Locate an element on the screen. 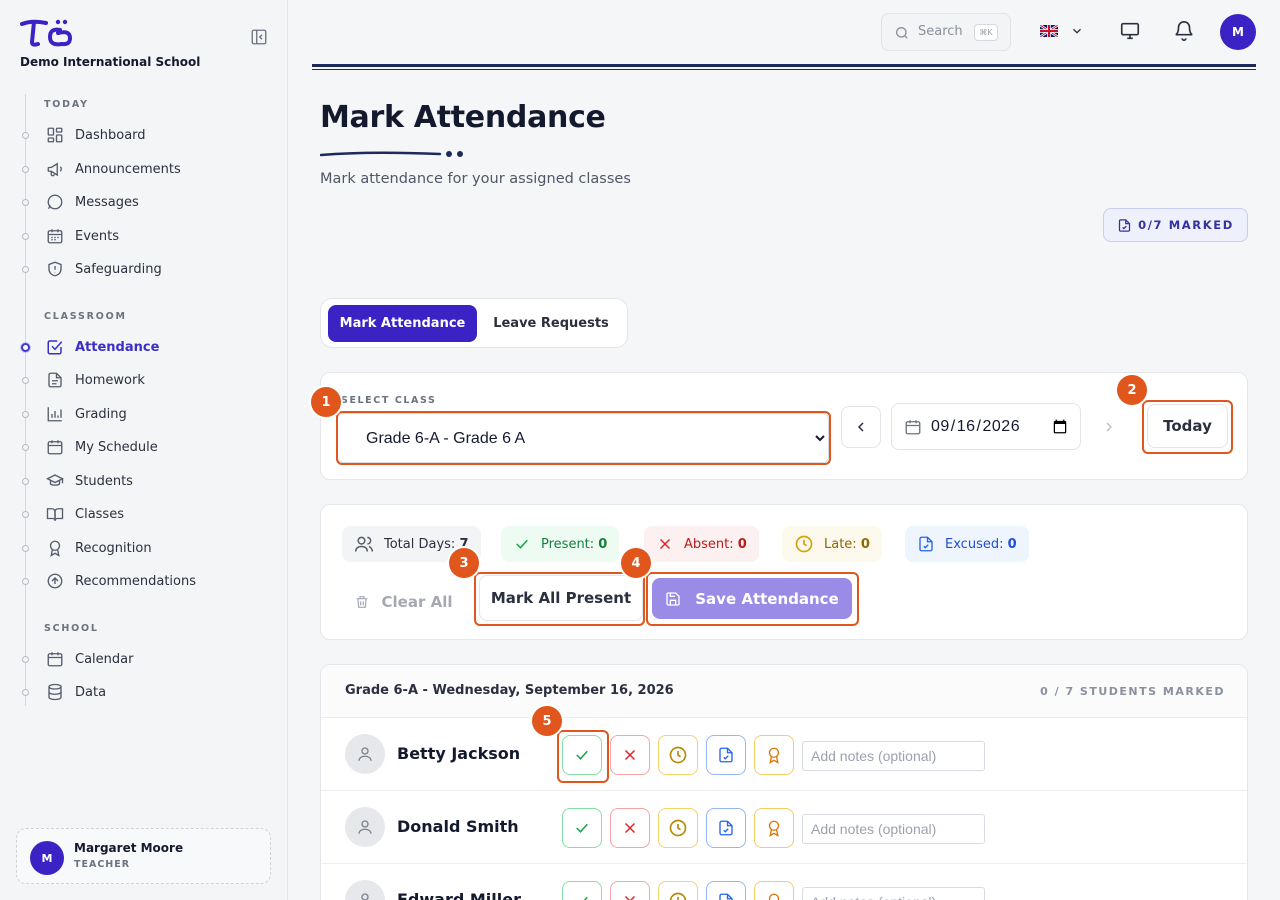  tab-leave-requests: Leave Requests is located at coordinates (551, 323).